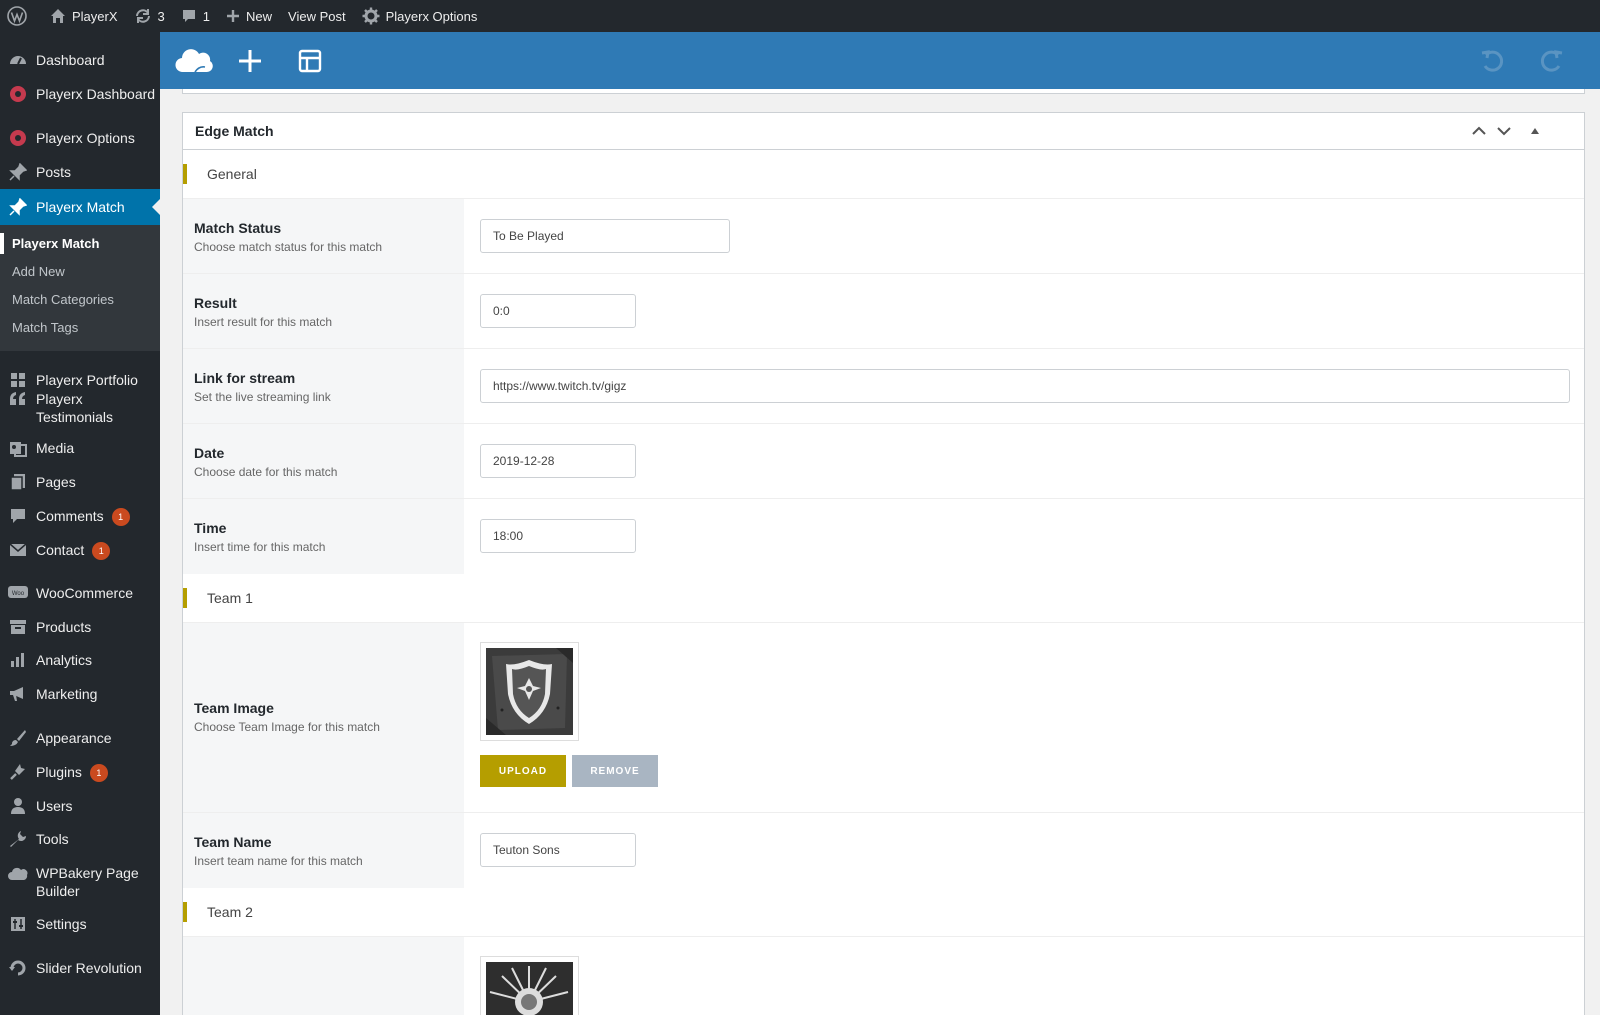  Describe the element at coordinates (80, 660) in the screenshot. I see `sidebar-item-analytics: Analytics` at that location.